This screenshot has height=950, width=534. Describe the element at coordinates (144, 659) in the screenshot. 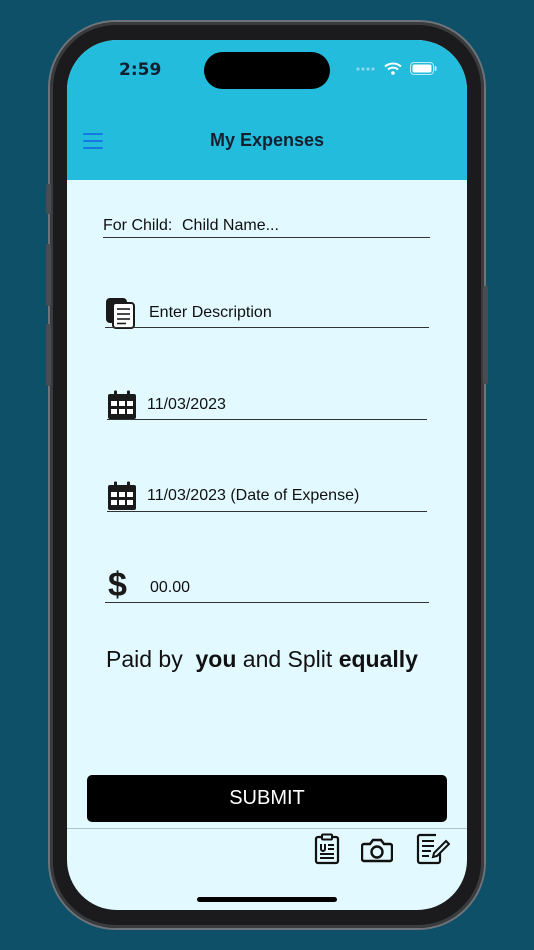

I see `split-prefix: Paid by` at that location.